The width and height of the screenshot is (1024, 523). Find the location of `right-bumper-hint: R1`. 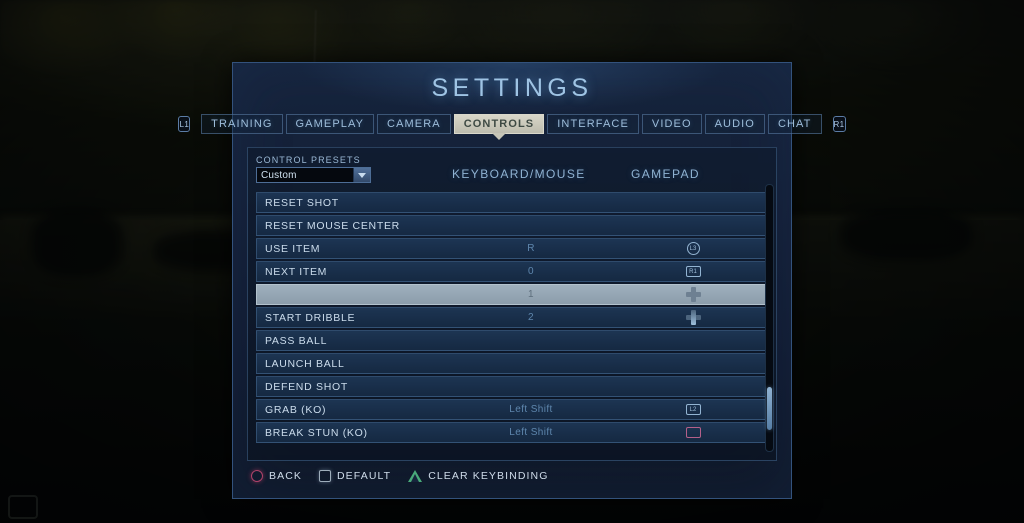

right-bumper-hint: R1 is located at coordinates (839, 124).